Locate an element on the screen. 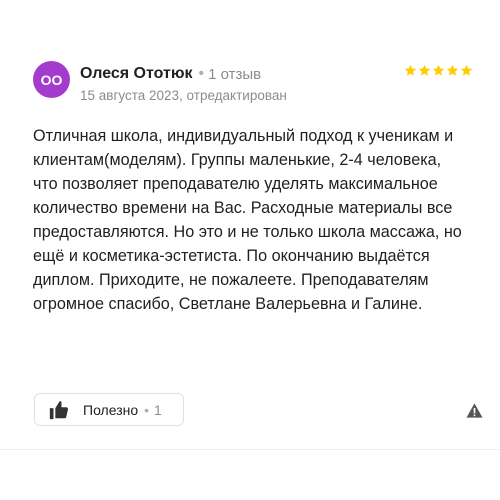 The width and height of the screenshot is (500, 500). avatar: ОО is located at coordinates (51, 79).